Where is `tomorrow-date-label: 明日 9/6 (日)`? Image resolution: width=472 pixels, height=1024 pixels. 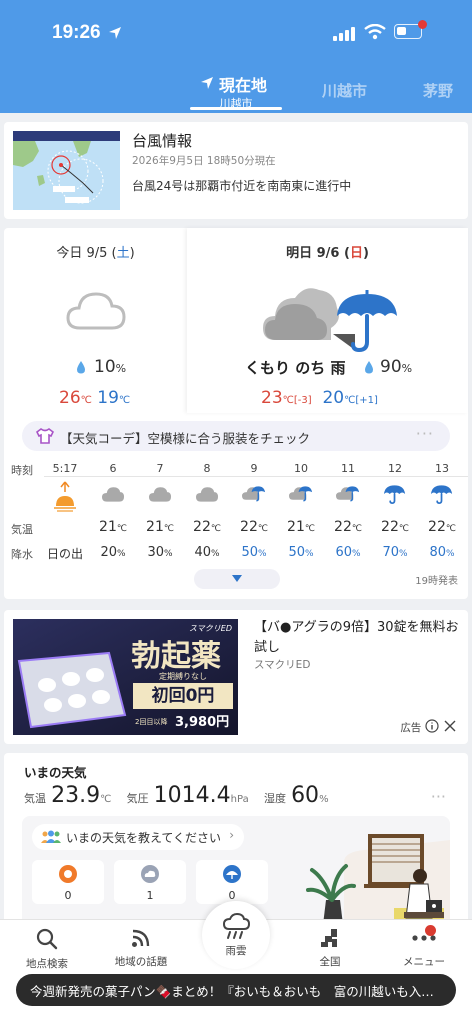
tomorrow-date-label: 明日 9/6 (日) is located at coordinates (327, 253).